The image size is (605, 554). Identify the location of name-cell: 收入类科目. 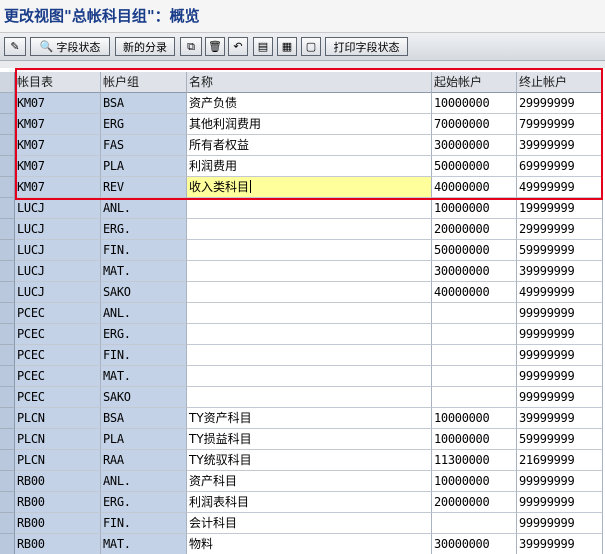
(309, 187).